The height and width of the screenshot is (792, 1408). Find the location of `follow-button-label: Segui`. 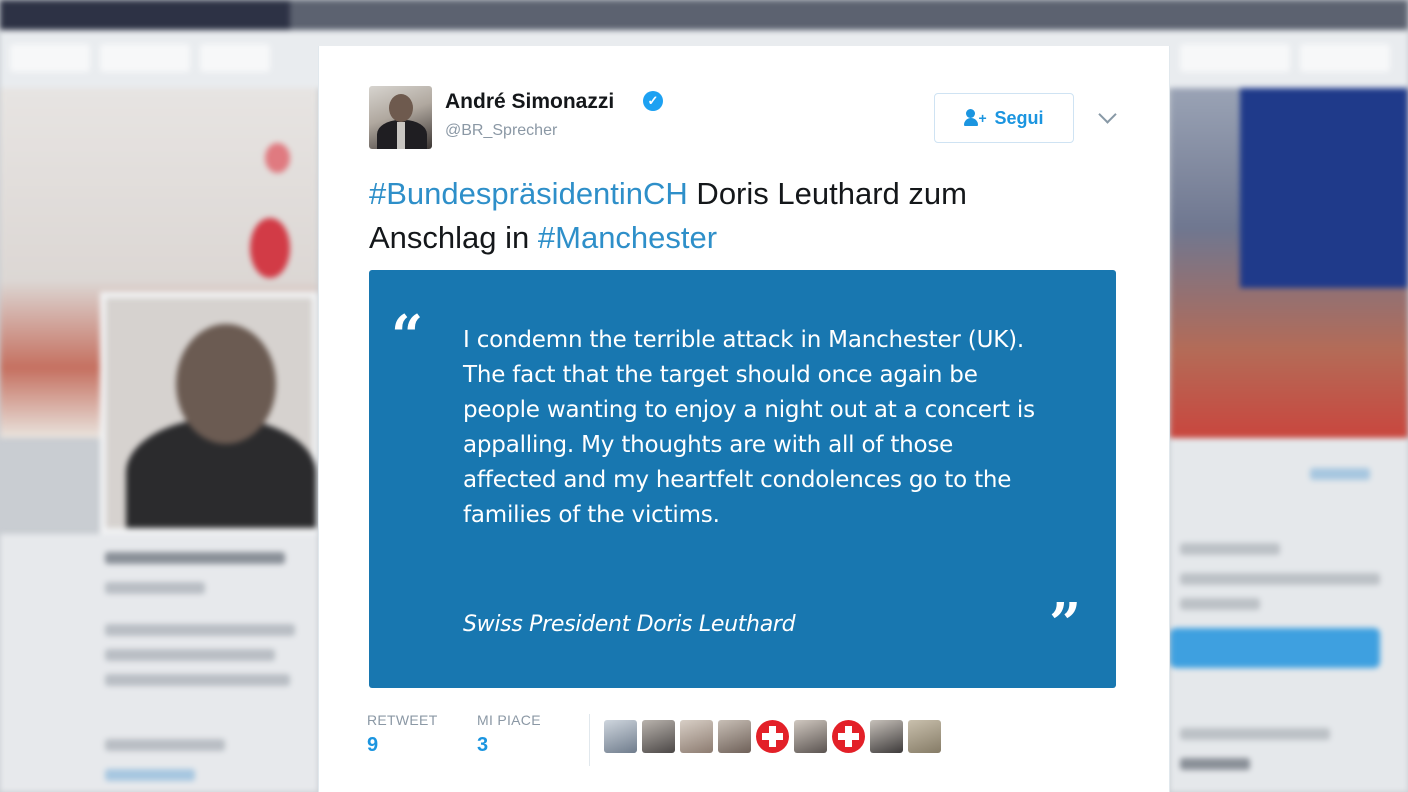

follow-button-label: Segui is located at coordinates (1019, 117).